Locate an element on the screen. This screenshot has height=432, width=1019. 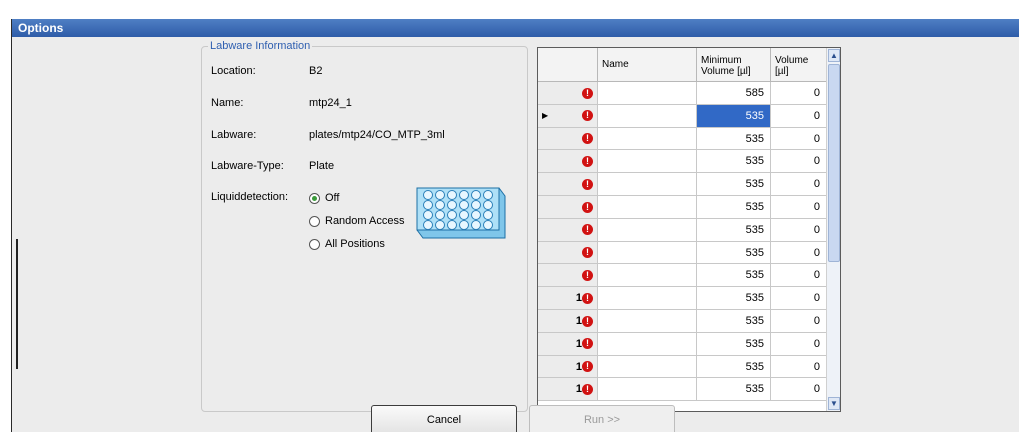
header-name: Name is located at coordinates (647, 65).